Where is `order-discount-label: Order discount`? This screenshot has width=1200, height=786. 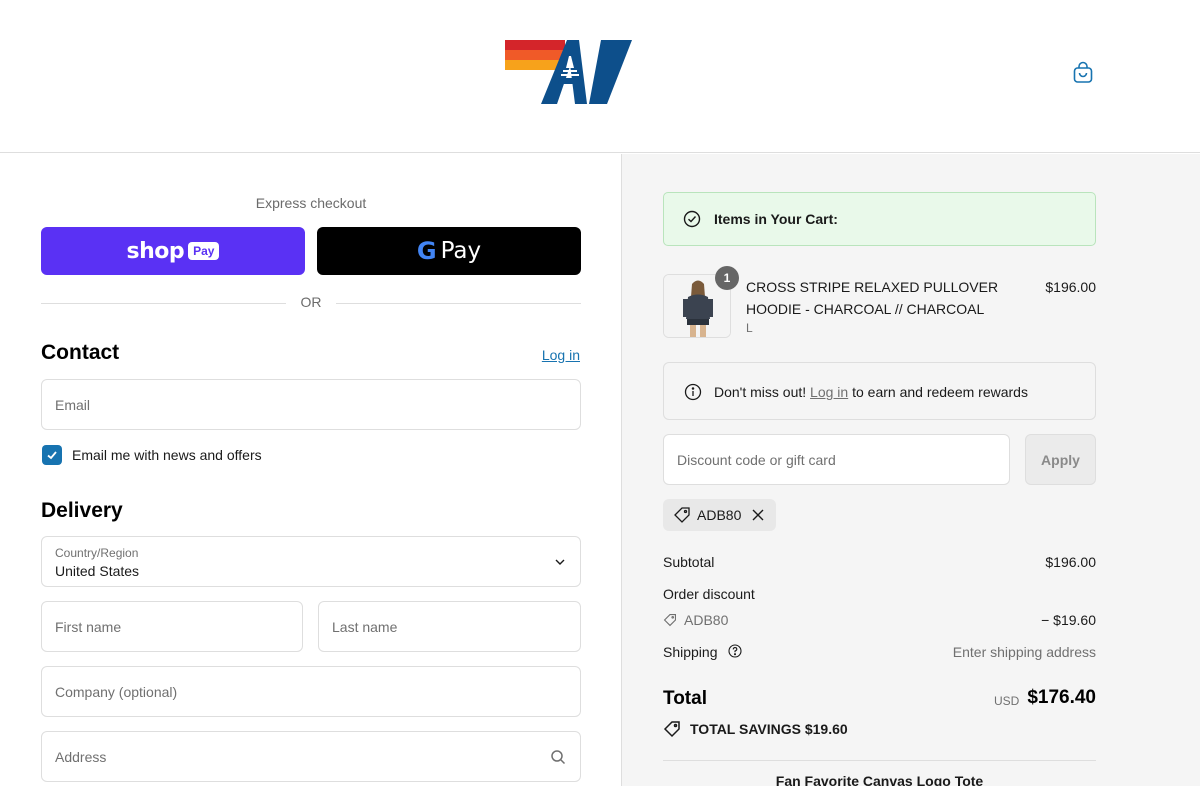 order-discount-label: Order discount is located at coordinates (709, 594).